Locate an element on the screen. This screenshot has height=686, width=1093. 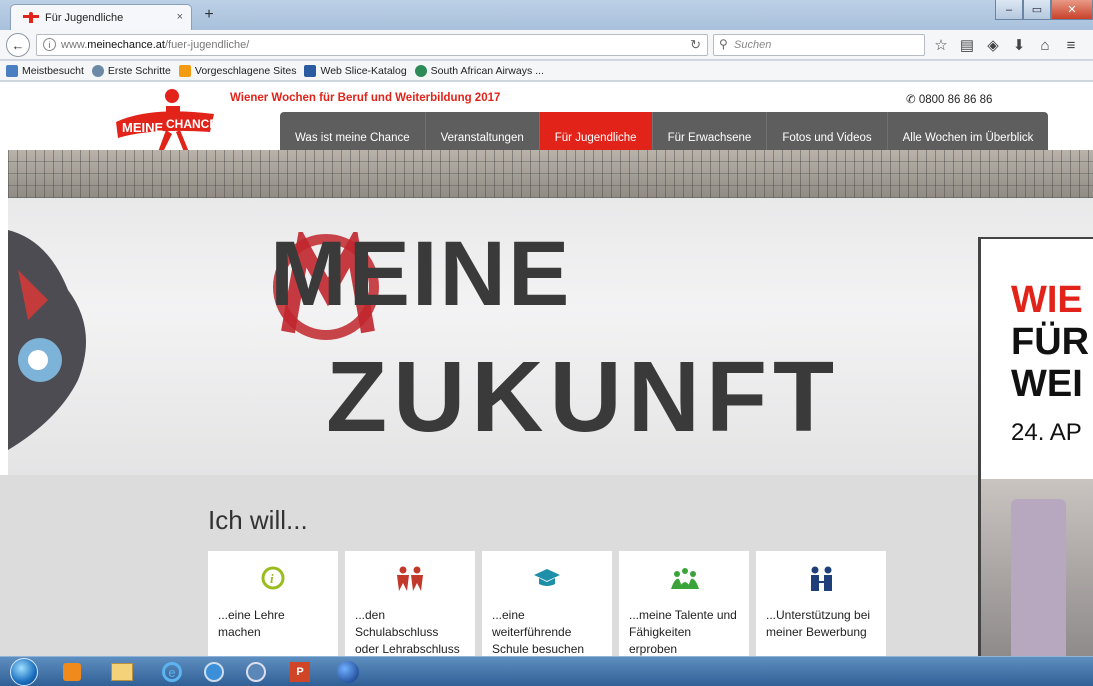
search-input: ⚲ Suchen is located at coordinates (819, 45).